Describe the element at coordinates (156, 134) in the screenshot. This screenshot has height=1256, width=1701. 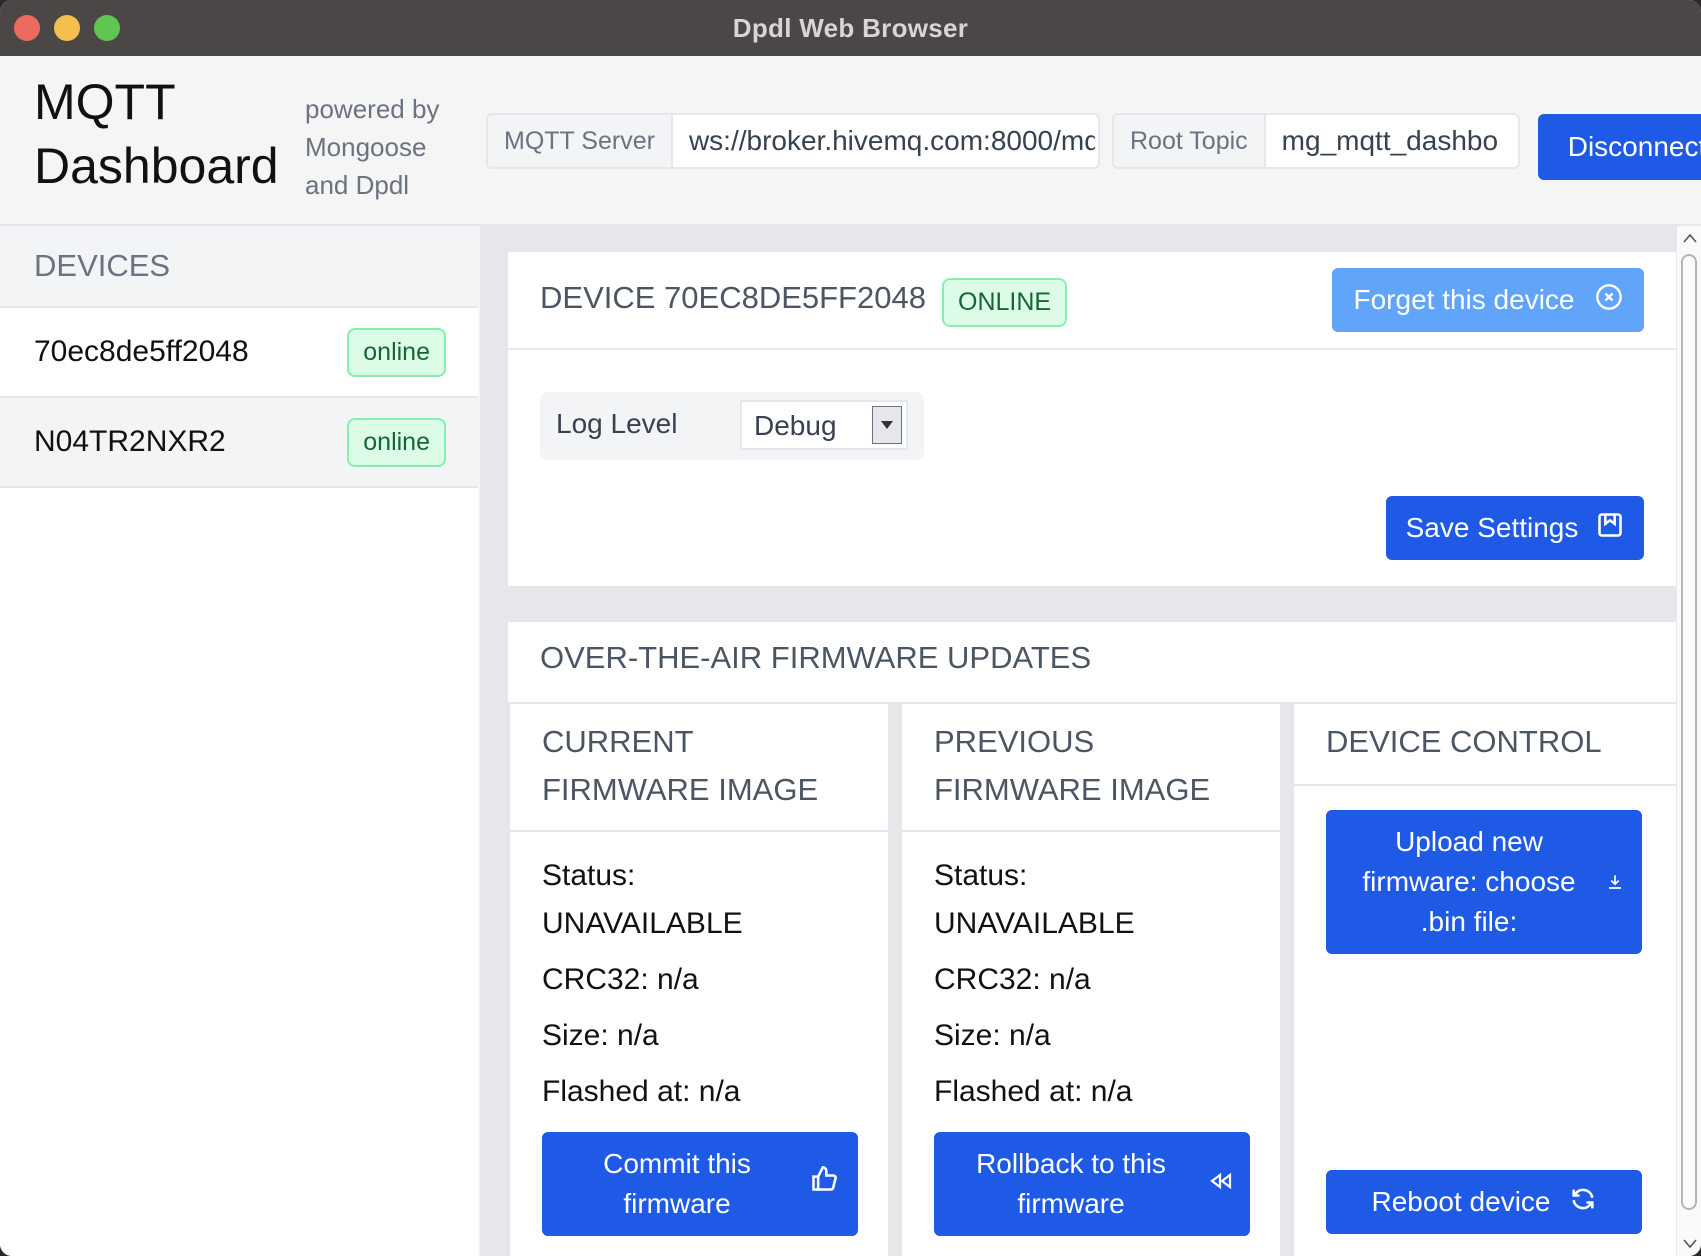
I see `app-title: MQTT Dashboard` at that location.